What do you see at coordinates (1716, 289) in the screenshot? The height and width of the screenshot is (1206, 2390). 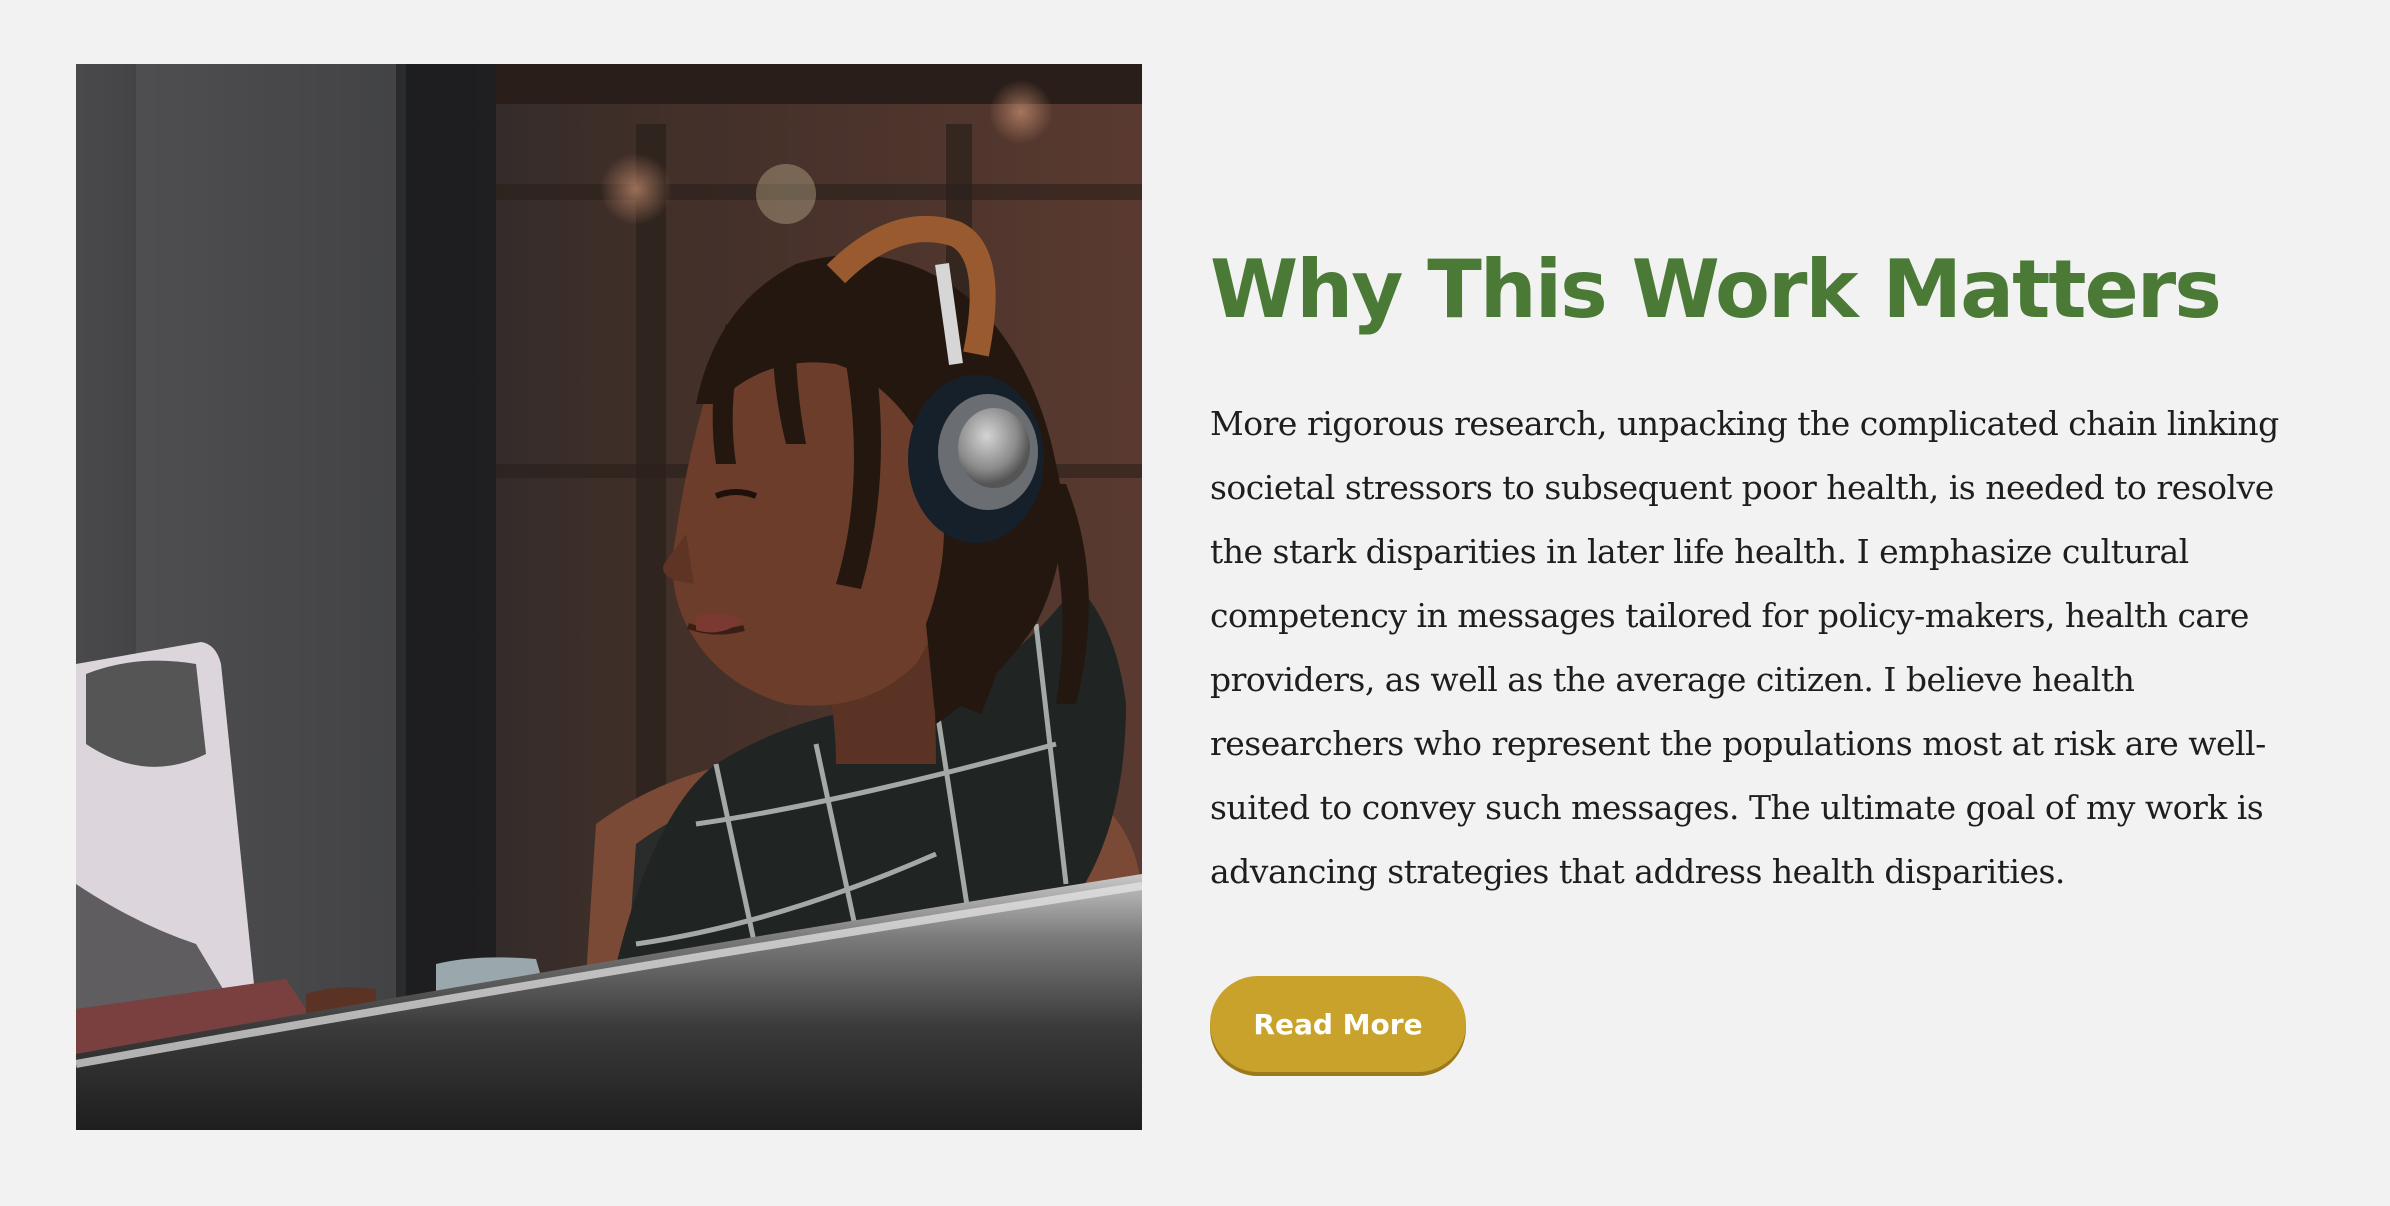 I see `section-title: Why This Work Matters` at bounding box center [1716, 289].